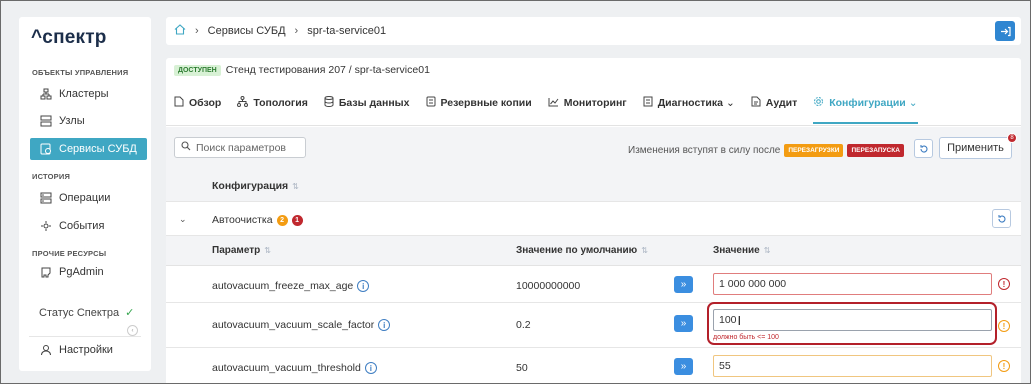  Describe the element at coordinates (243, 103) in the screenshot. I see `topology-icon` at that location.